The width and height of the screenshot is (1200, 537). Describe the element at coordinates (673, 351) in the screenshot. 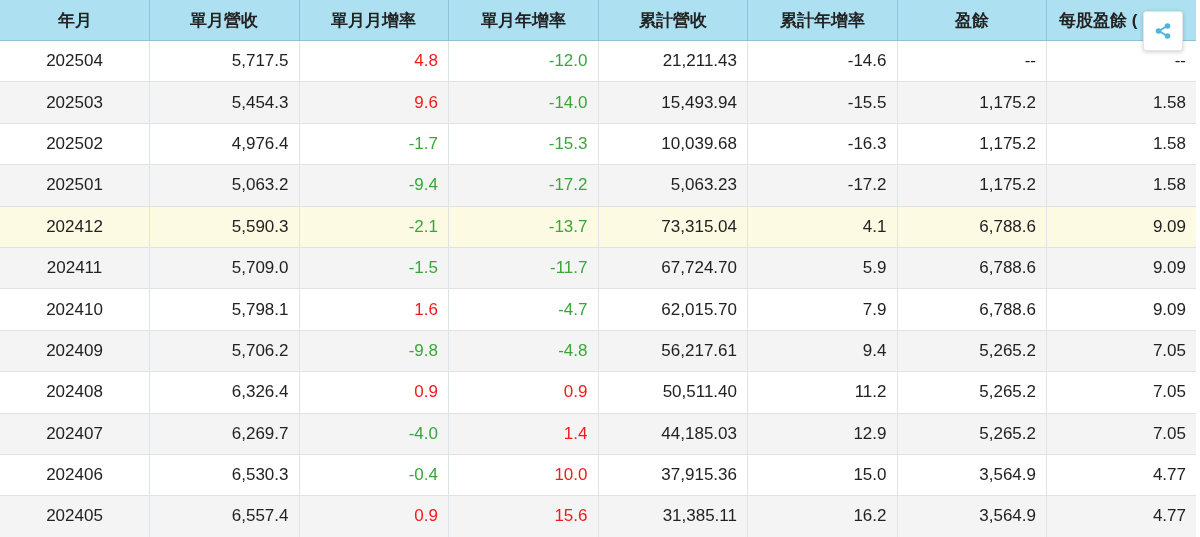

I see `table-cell: 56,217.61` at that location.